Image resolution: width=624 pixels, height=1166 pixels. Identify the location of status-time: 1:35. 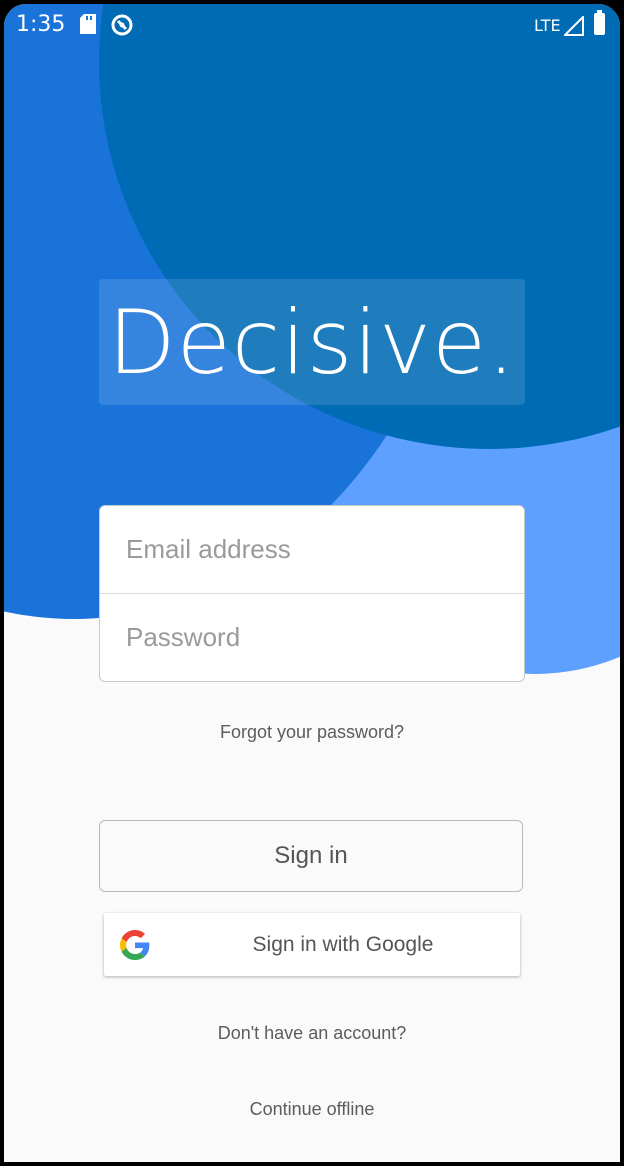
(41, 24).